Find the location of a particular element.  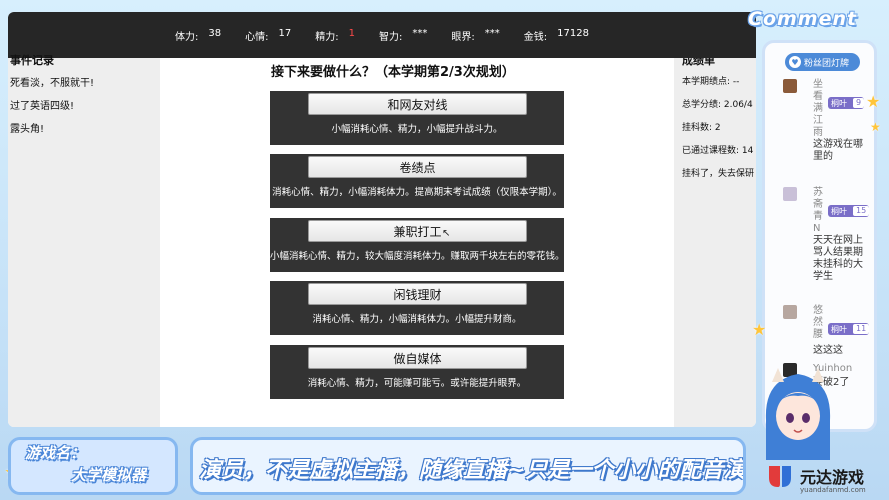

option-description: 消耗心情、精力，小幅消耗体力。提高期末考试成绩（仅限本学期）。 is located at coordinates (417, 192).